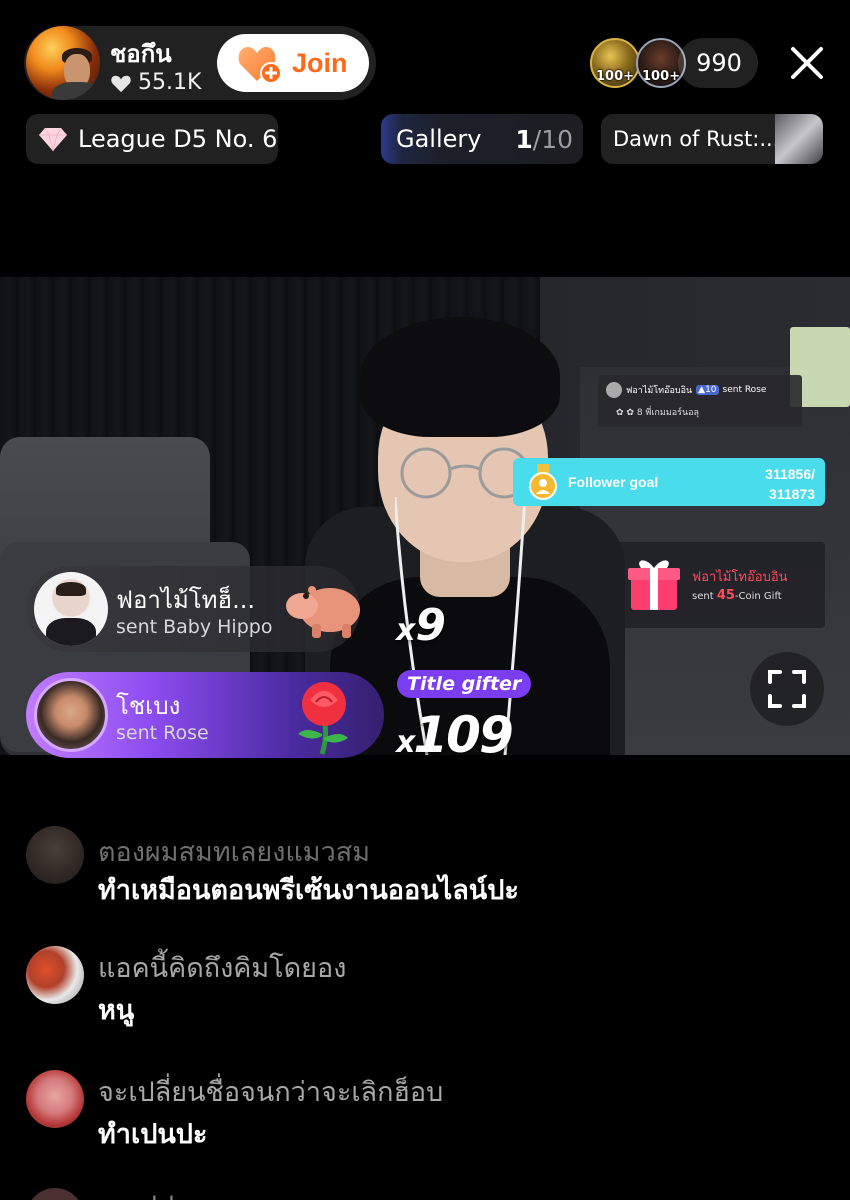  I want to click on gallery-button: Gallery 1/10, so click(482, 139).